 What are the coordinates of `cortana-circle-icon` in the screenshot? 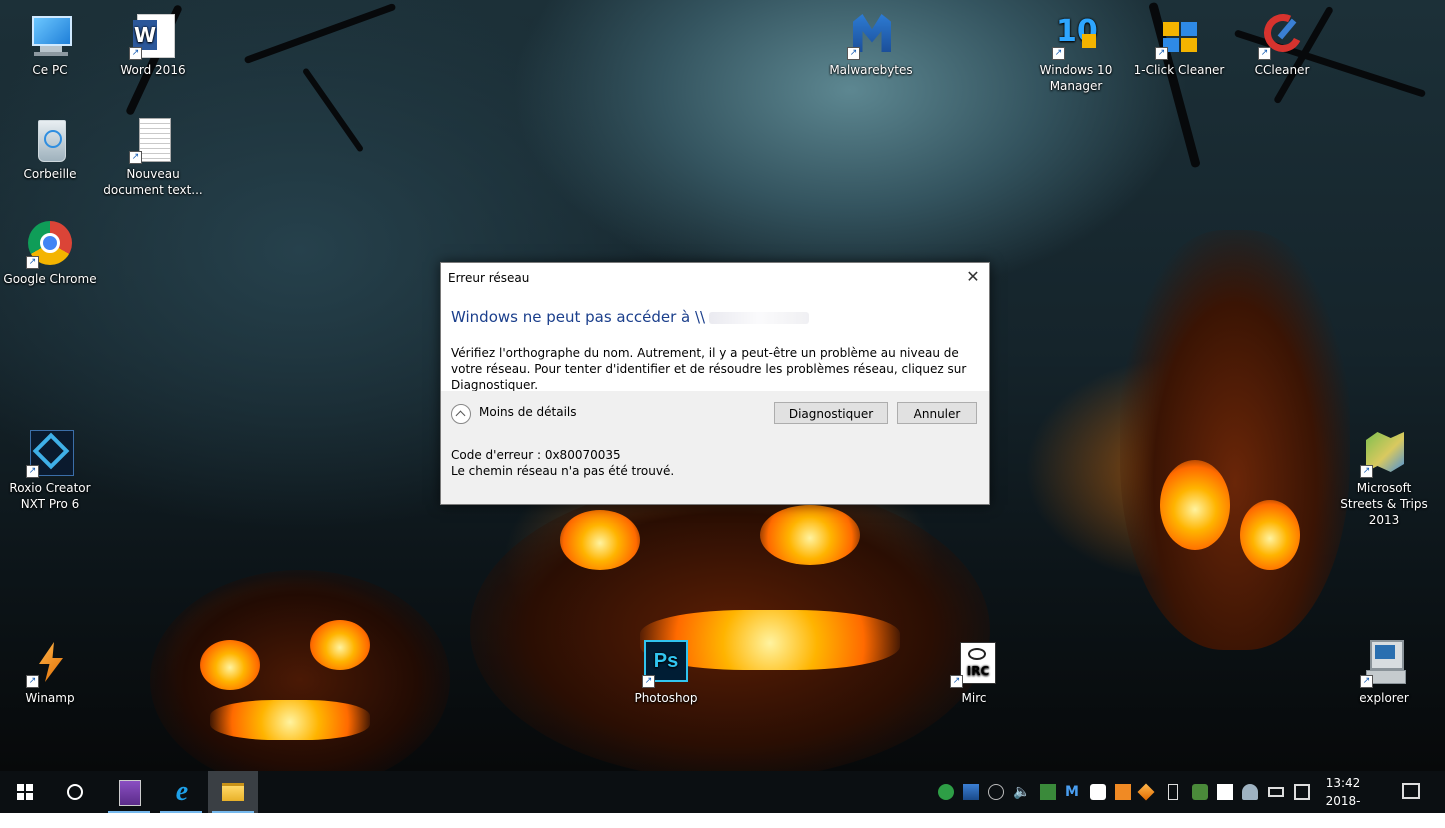 It's located at (75, 792).